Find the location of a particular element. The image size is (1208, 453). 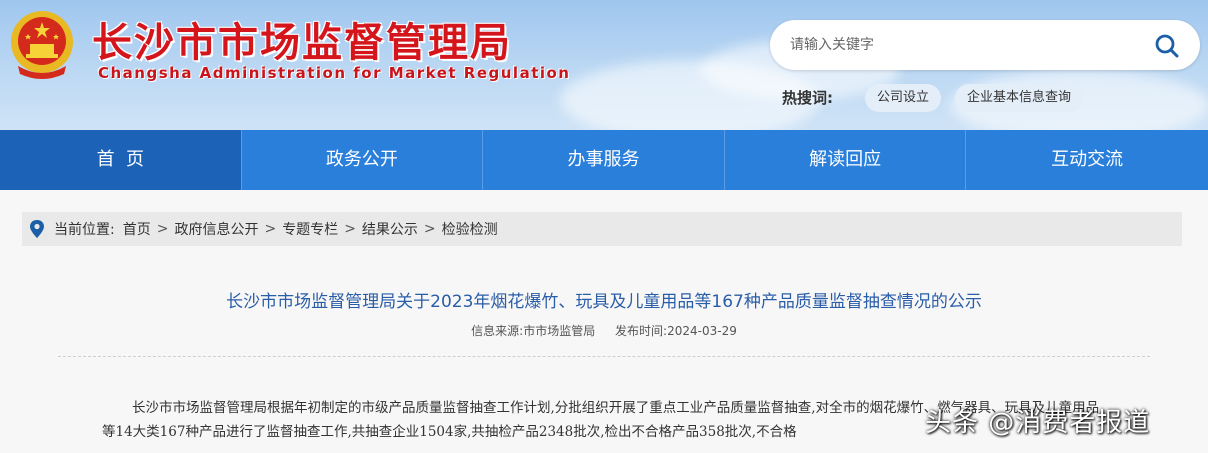

article-meta: 信息来源:市市场监管局 发布时间:2024-03-29 is located at coordinates (604, 330).